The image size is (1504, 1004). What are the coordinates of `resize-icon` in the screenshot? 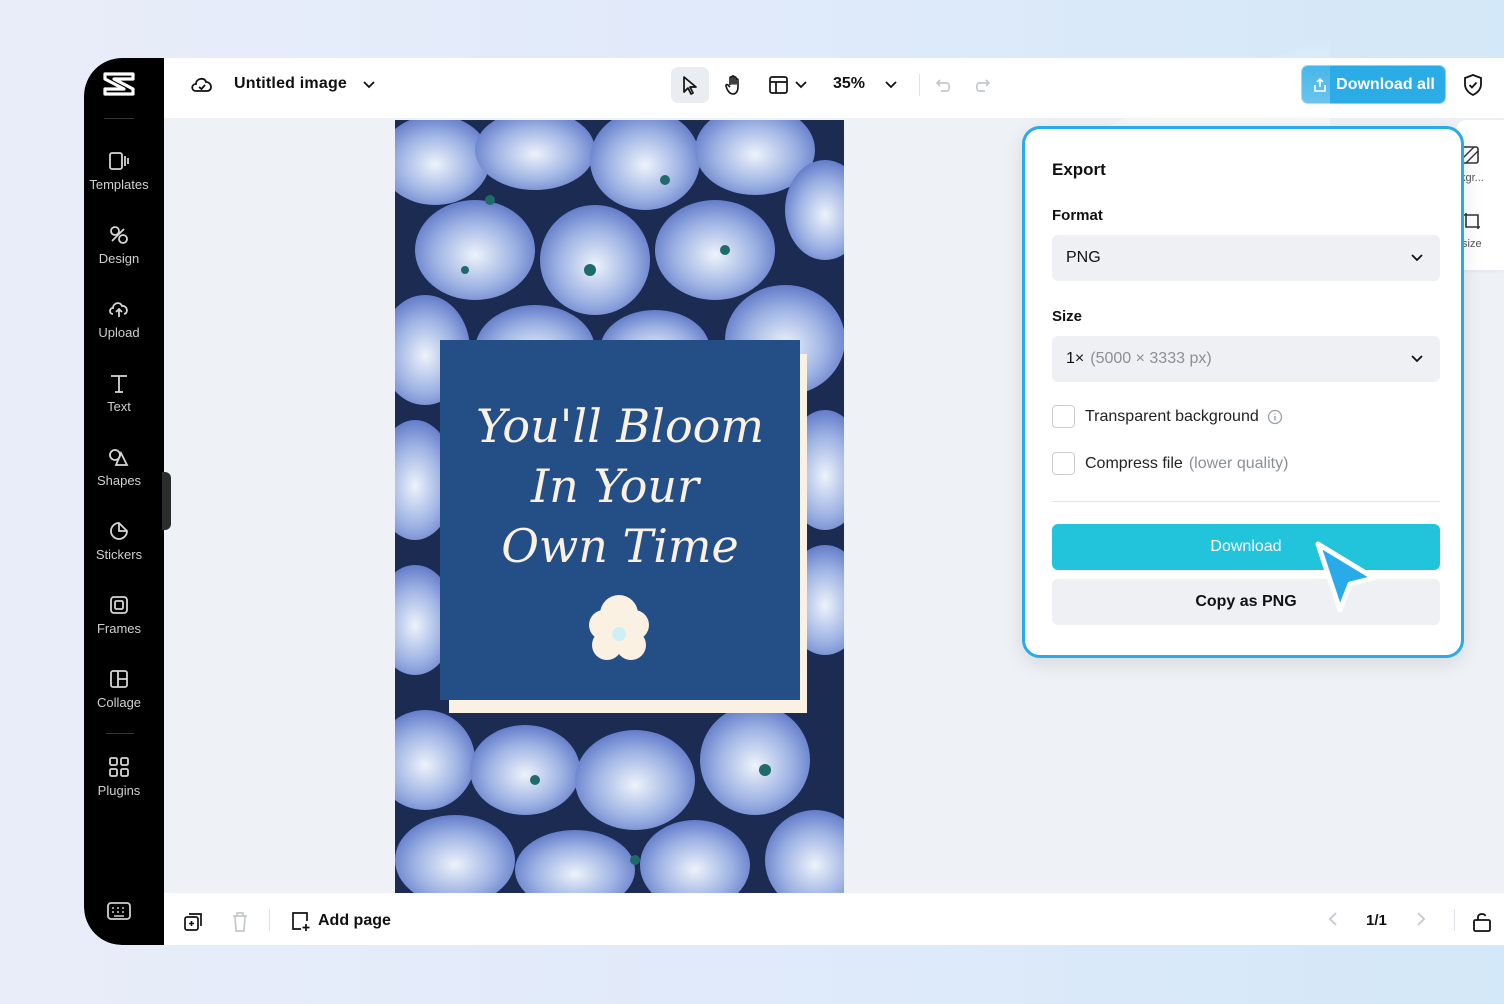 It's located at (1472, 221).